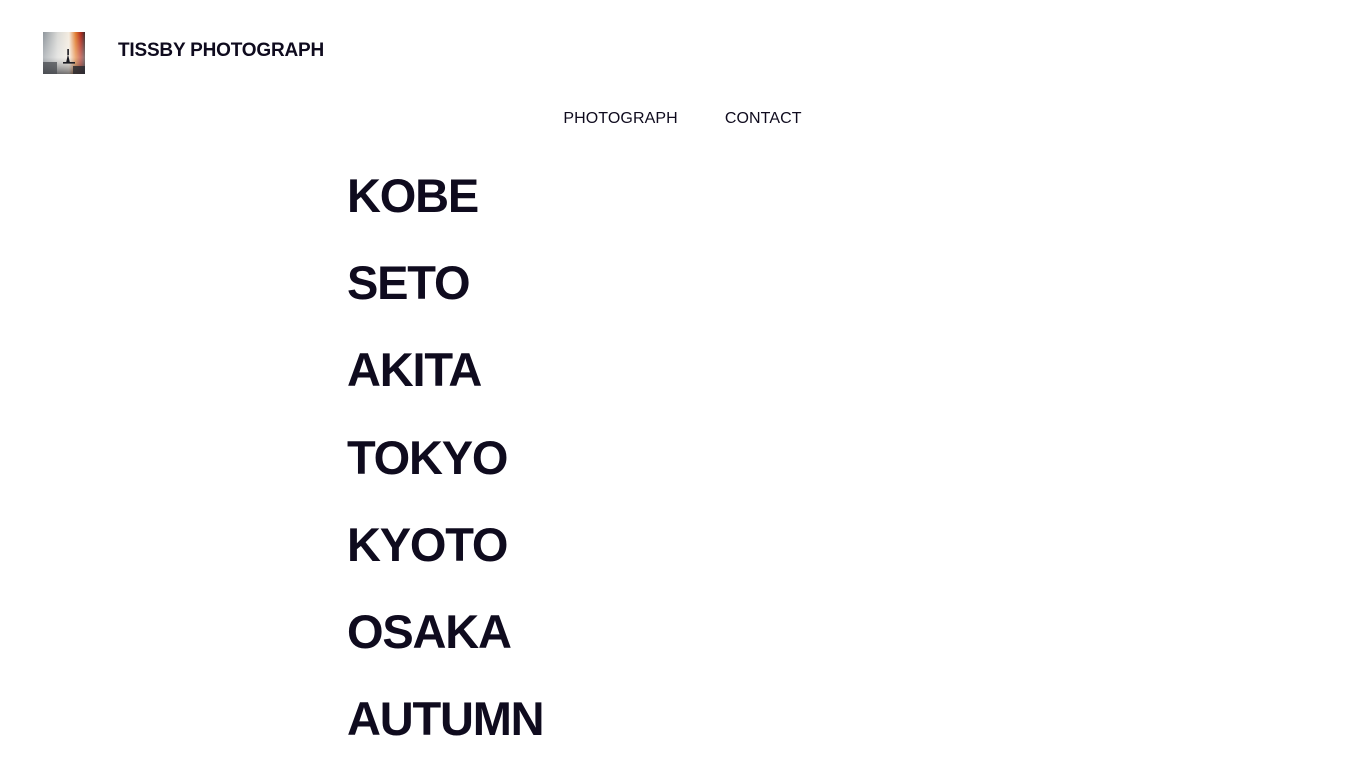  What do you see at coordinates (683, 119) in the screenshot?
I see `main-nav: PHOTOGRAPH CONTACT` at bounding box center [683, 119].